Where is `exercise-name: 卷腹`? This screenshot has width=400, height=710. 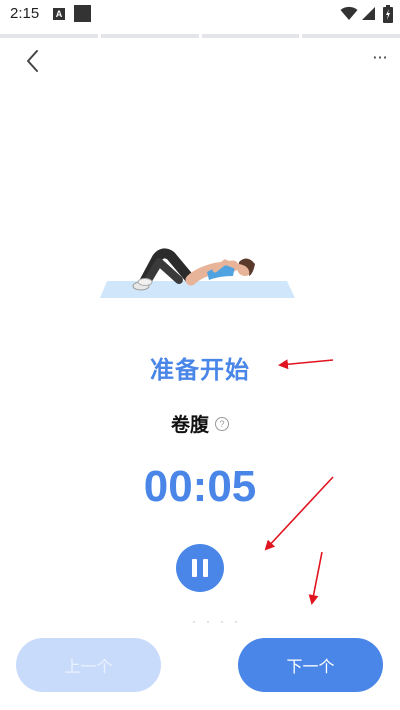
exercise-name: 卷腹 is located at coordinates (189, 425).